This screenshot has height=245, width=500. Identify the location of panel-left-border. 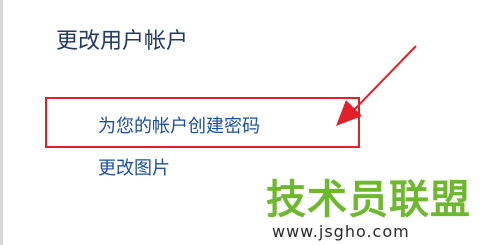
(1, 122).